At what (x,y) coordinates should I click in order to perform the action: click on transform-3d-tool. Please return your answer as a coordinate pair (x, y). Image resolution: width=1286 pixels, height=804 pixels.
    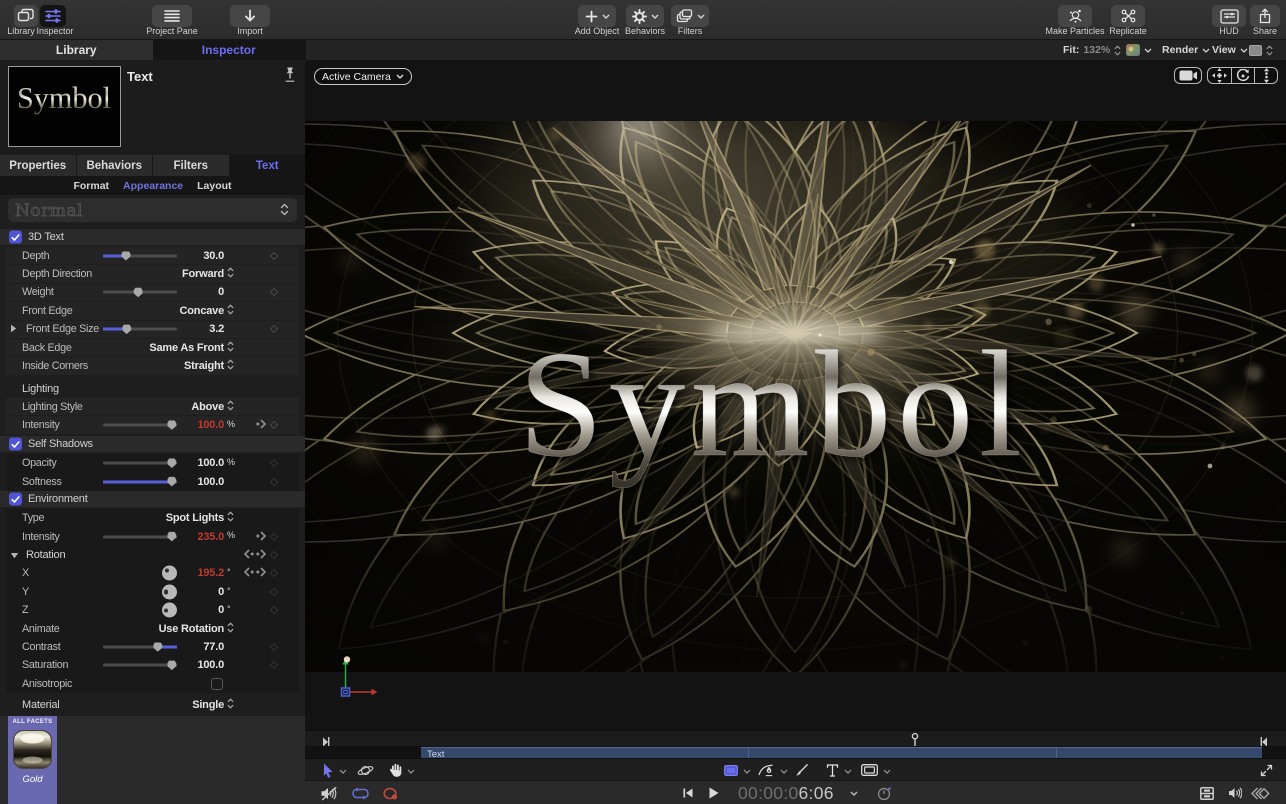
    Looking at the image, I should click on (365, 770).